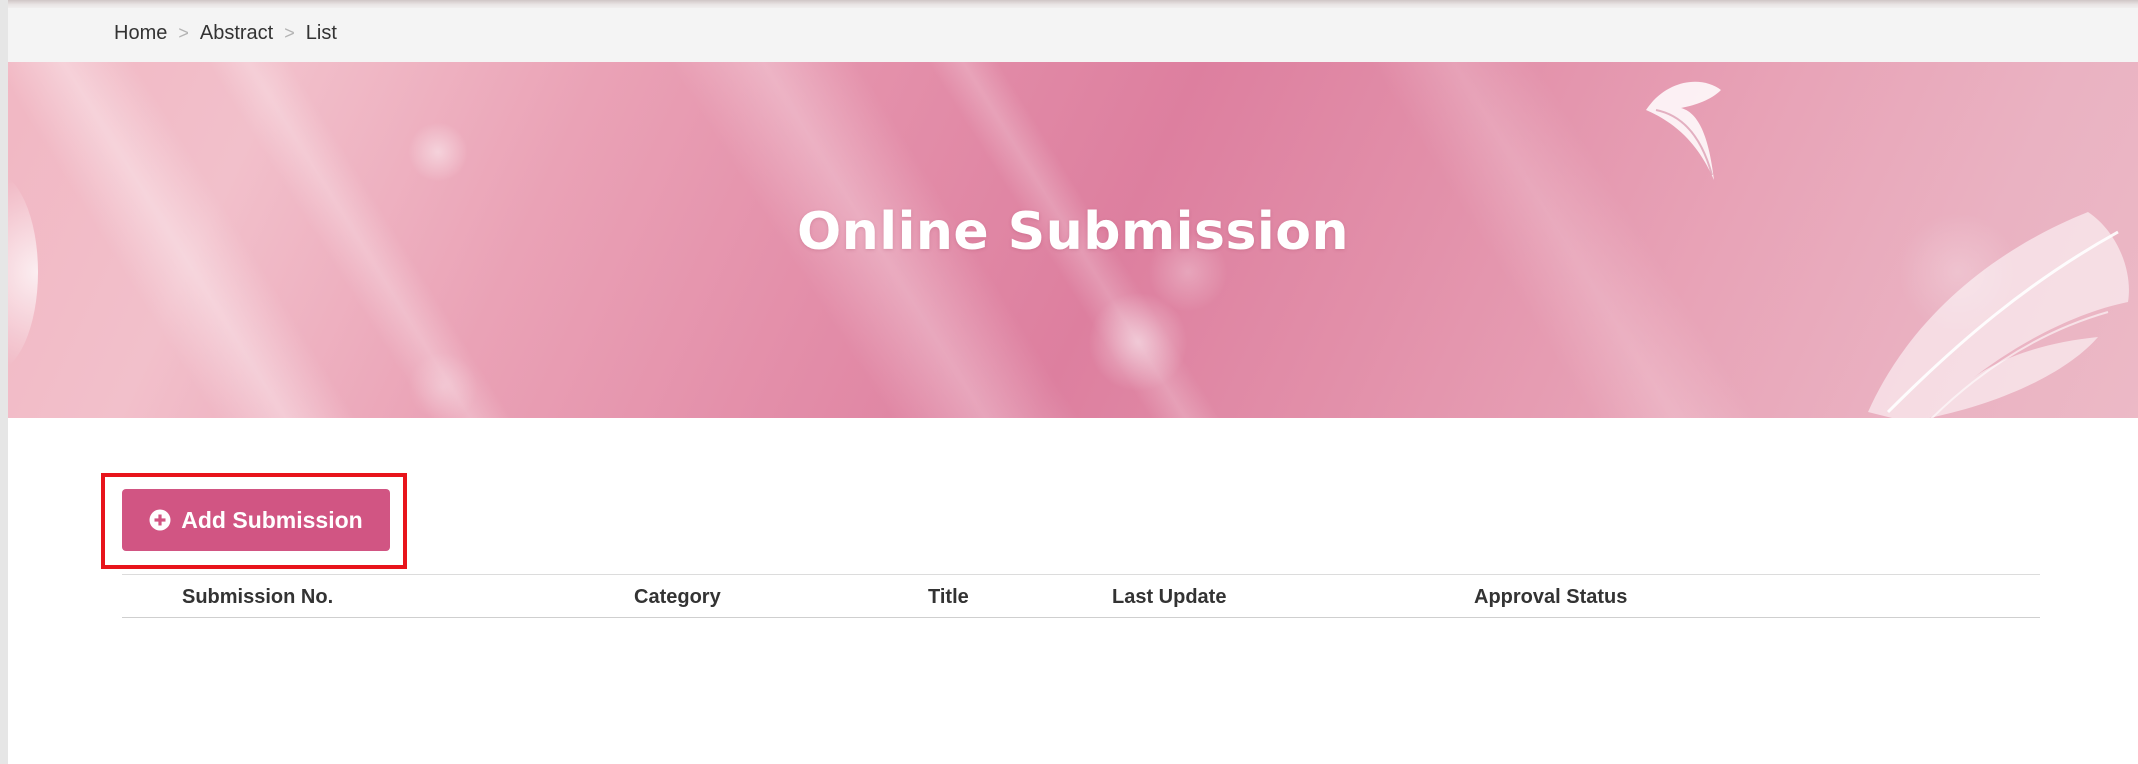 This screenshot has height=764, width=2138. Describe the element at coordinates (140, 33) in the screenshot. I see `breadcrumb-home: Home` at that location.